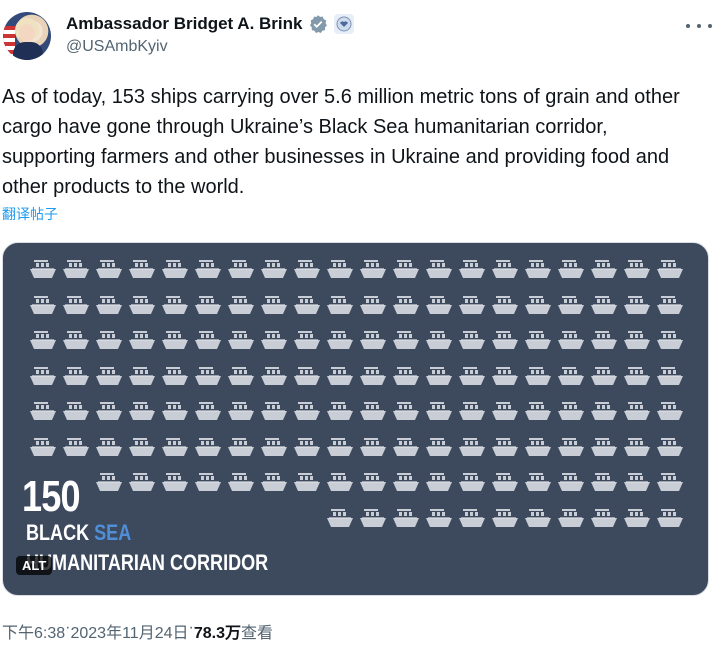 The image size is (726, 653). What do you see at coordinates (30, 214) in the screenshot?
I see `translate-post-link: 翻译帖子` at bounding box center [30, 214].